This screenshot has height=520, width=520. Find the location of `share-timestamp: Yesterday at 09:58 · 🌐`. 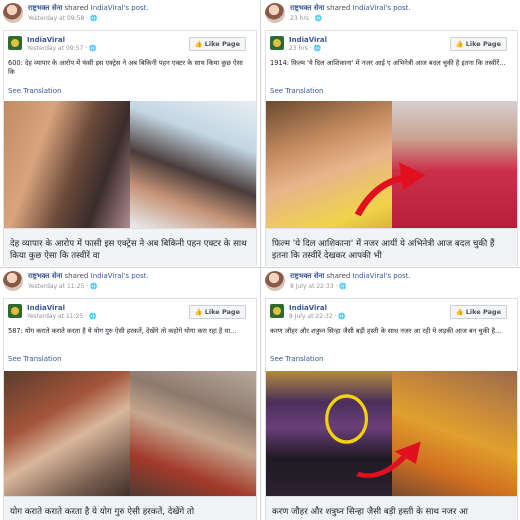

share-timestamp: Yesterday at 09:58 · 🌐 is located at coordinates (62, 18).